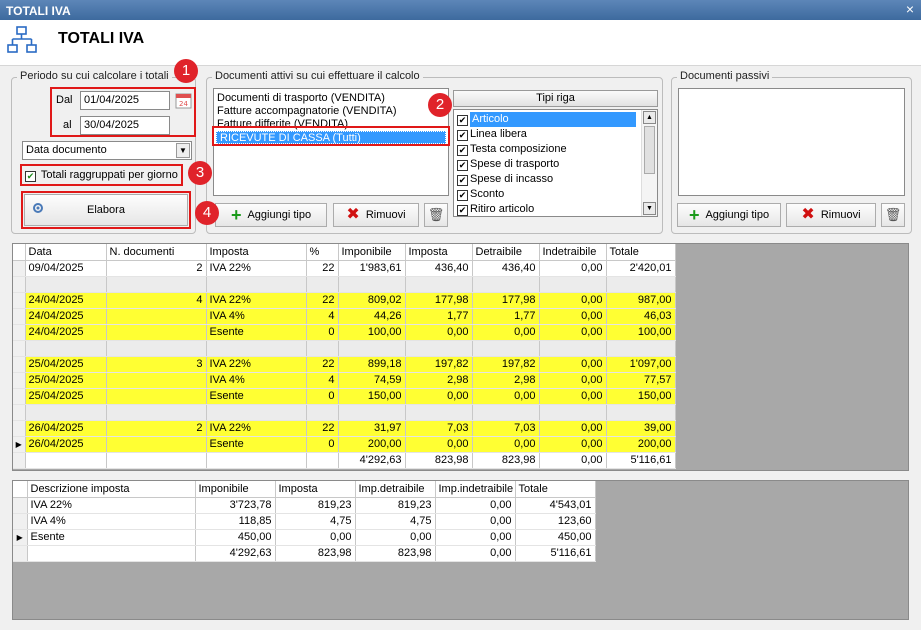 The width and height of the screenshot is (921, 630). I want to click on table-cell: 197,82, so click(506, 364).